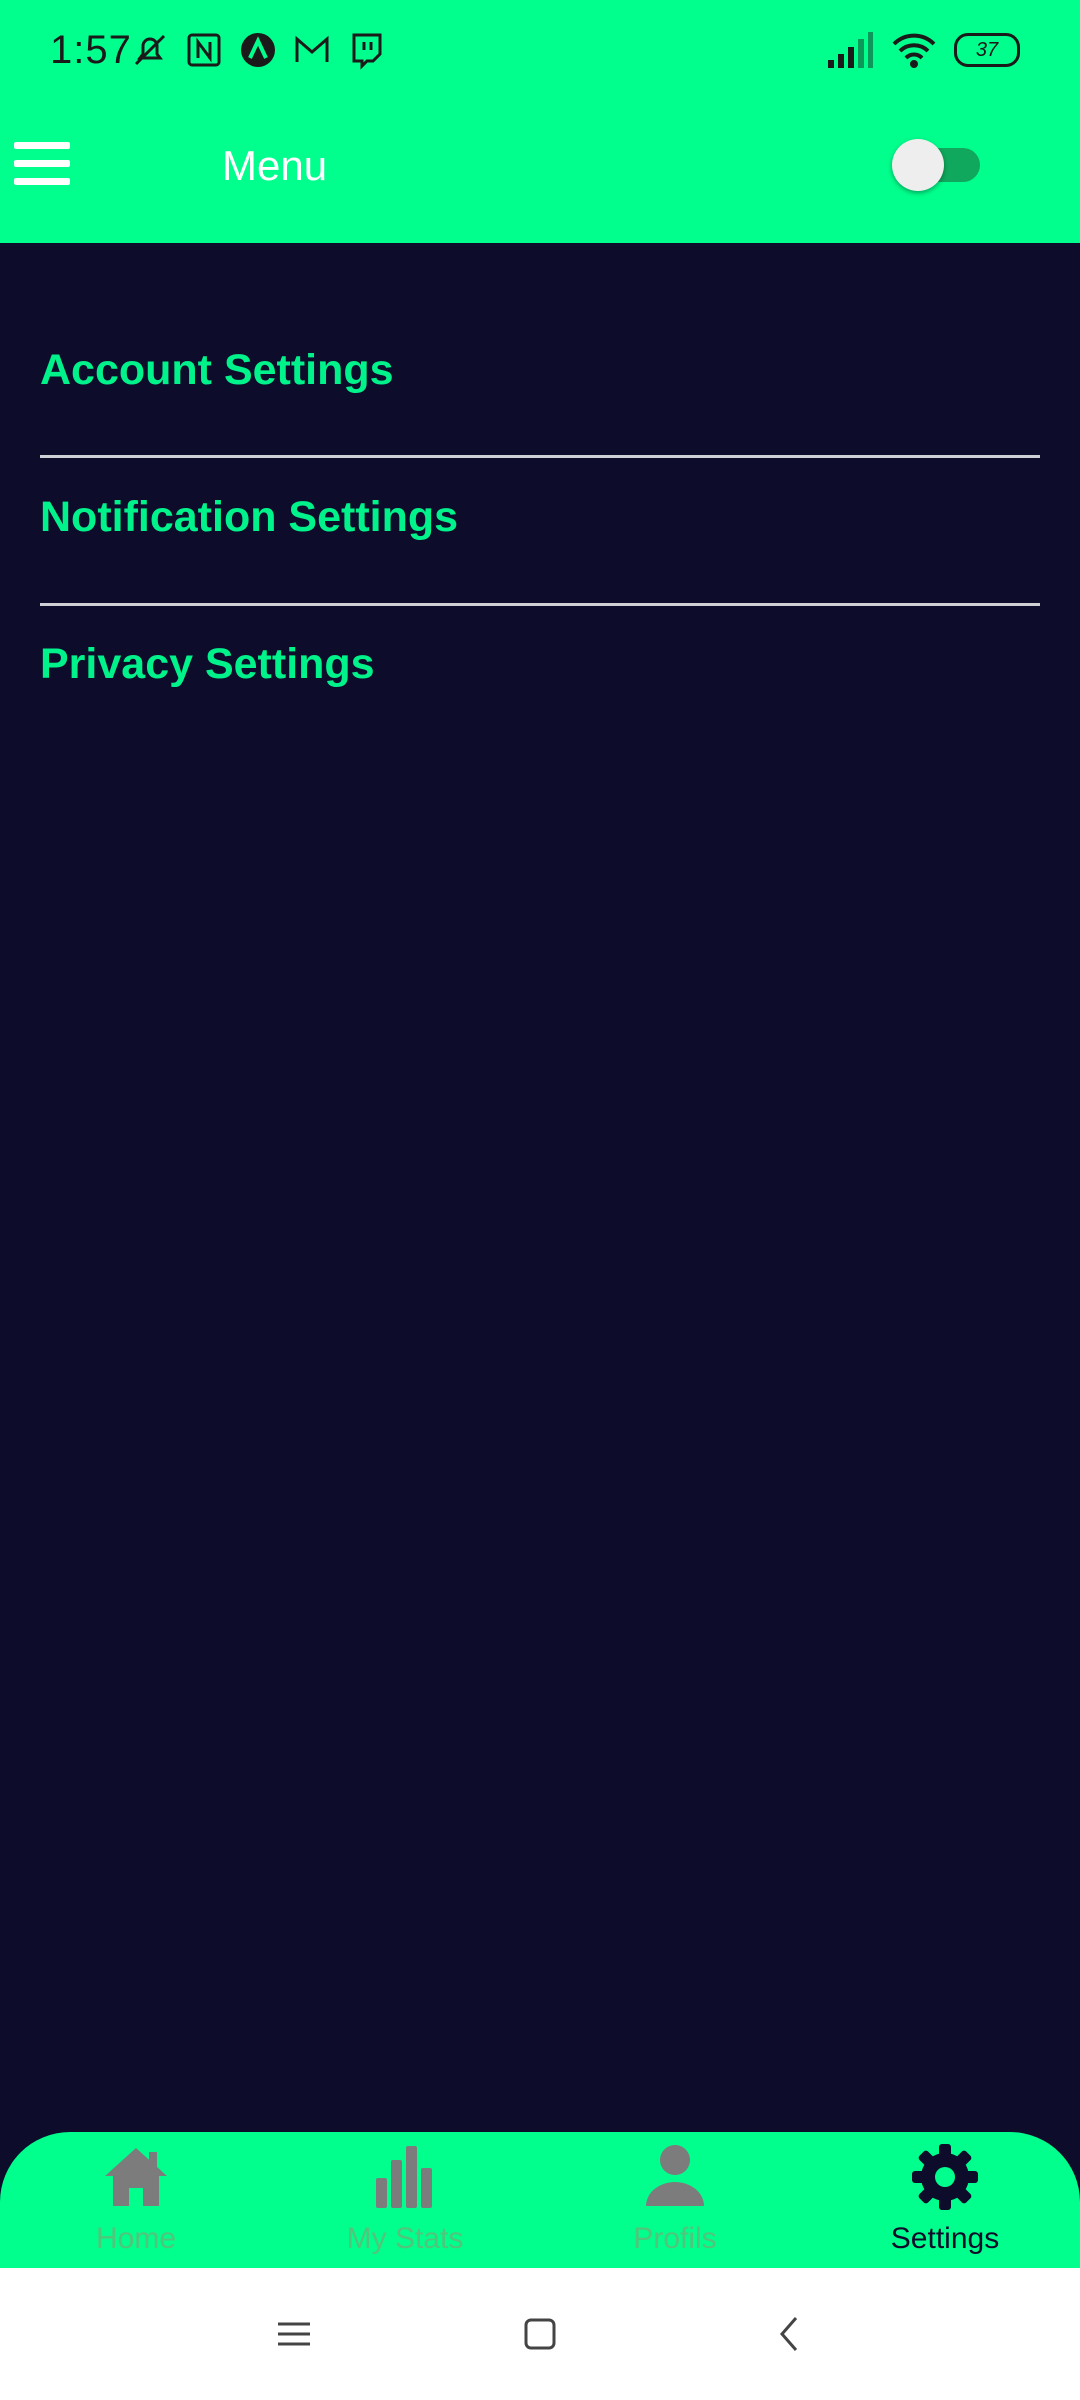 The height and width of the screenshot is (2400, 1080). What do you see at coordinates (91, 50) in the screenshot?
I see `status-time: 1:57` at bounding box center [91, 50].